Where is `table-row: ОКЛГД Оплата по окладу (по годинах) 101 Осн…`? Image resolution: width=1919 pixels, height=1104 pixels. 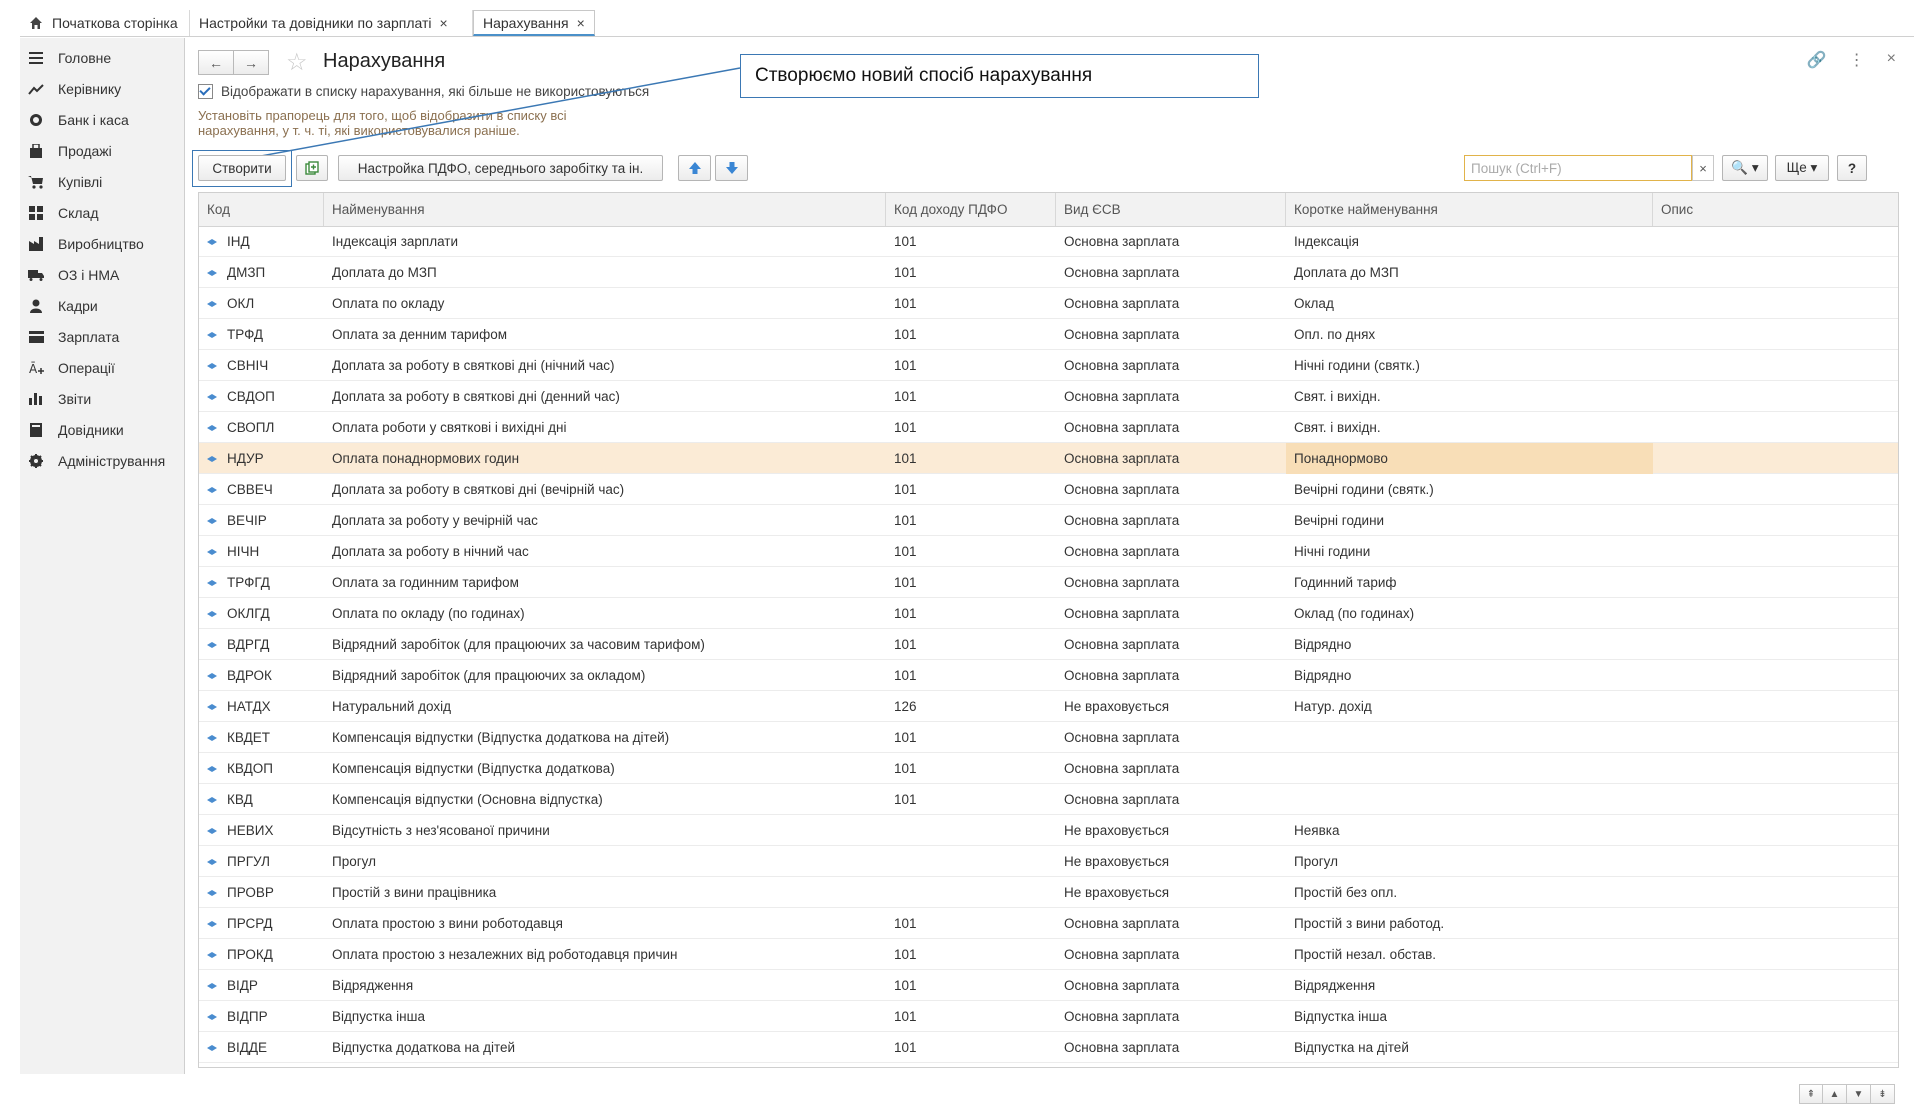 table-row: ОКЛГД Оплата по окладу (по годинах) 101 Осн… is located at coordinates (1048, 613).